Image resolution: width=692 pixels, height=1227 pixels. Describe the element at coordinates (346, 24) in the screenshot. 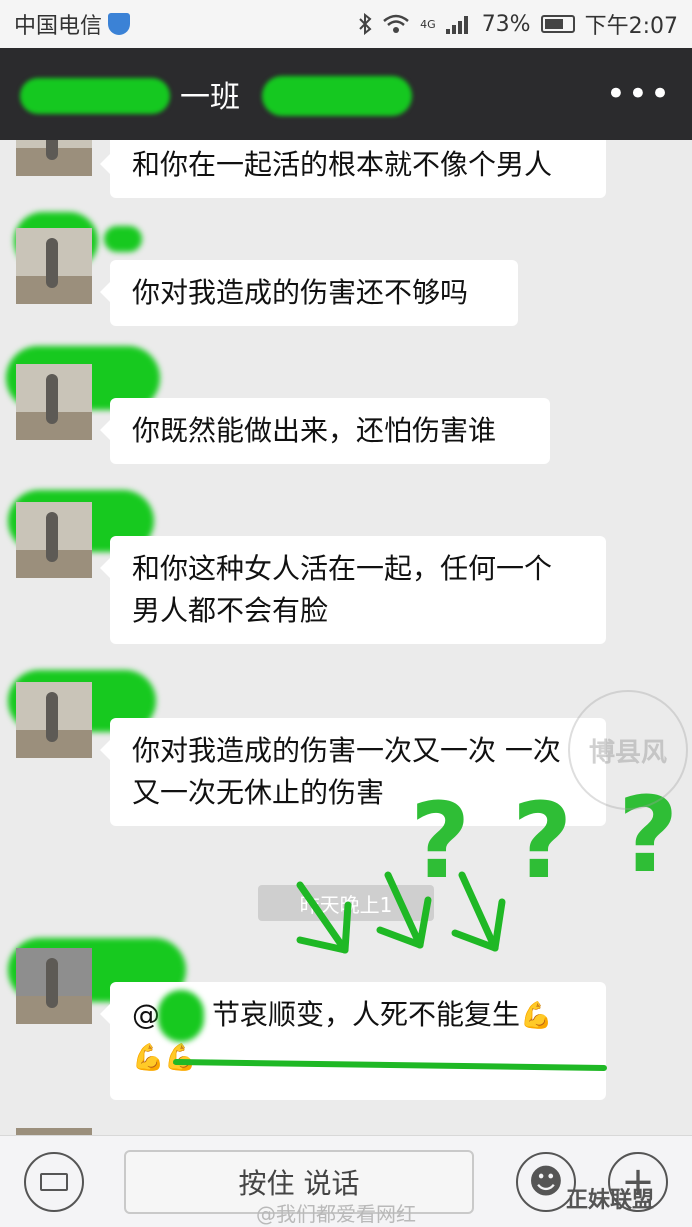

I see `status-bar: 中国电信 4G 73% 下午2:07` at that location.